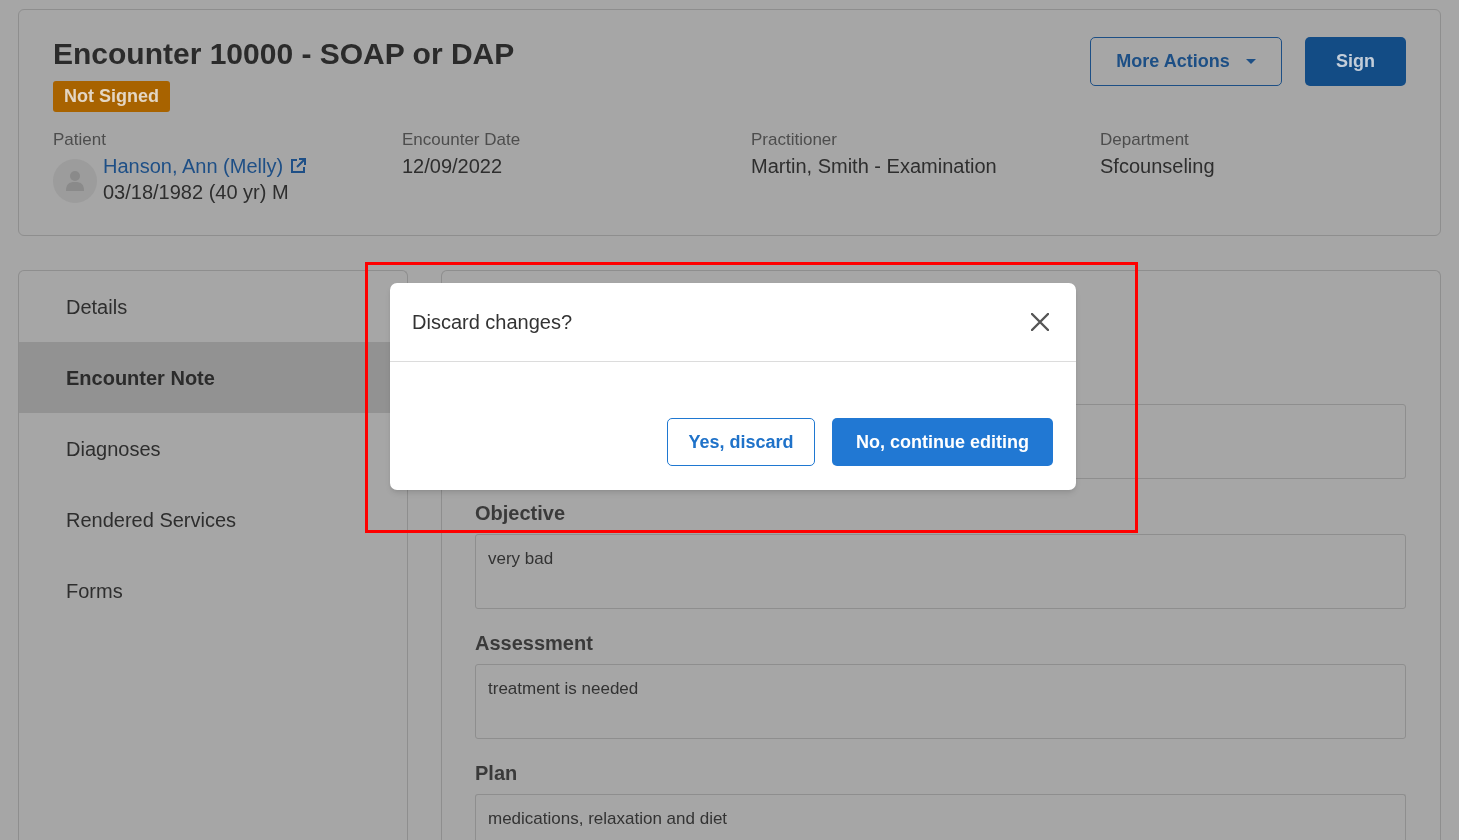 Image resolution: width=1459 pixels, height=840 pixels. Describe the element at coordinates (204, 306) in the screenshot. I see `sidebar-item: Details` at that location.